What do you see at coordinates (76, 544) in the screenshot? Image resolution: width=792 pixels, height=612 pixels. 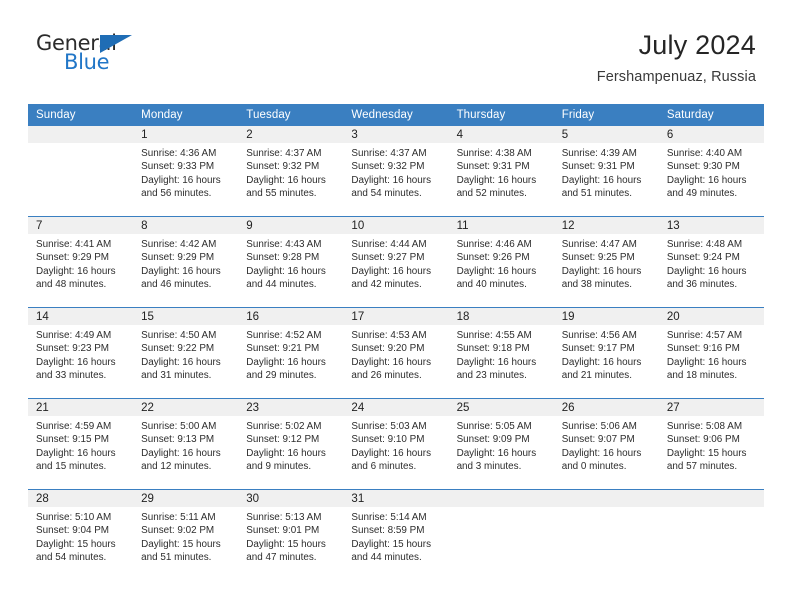 I see `daylight-text-line1: Daylight: 15 hours` at bounding box center [76, 544].